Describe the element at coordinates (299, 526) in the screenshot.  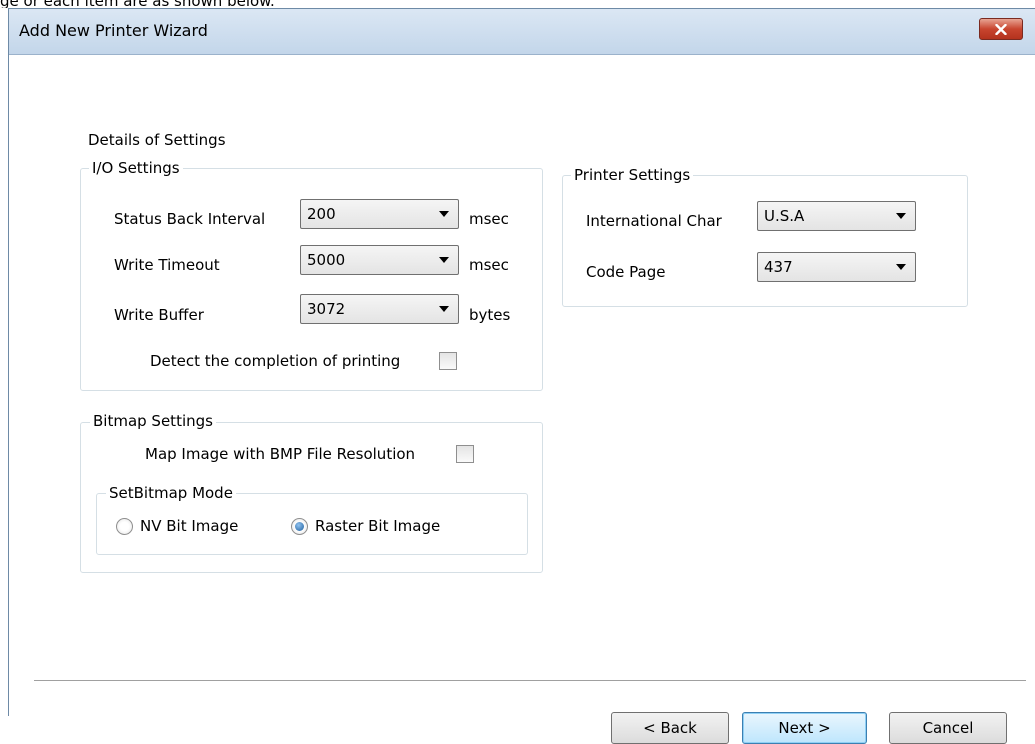
I see `raster-bit-image-radio` at that location.